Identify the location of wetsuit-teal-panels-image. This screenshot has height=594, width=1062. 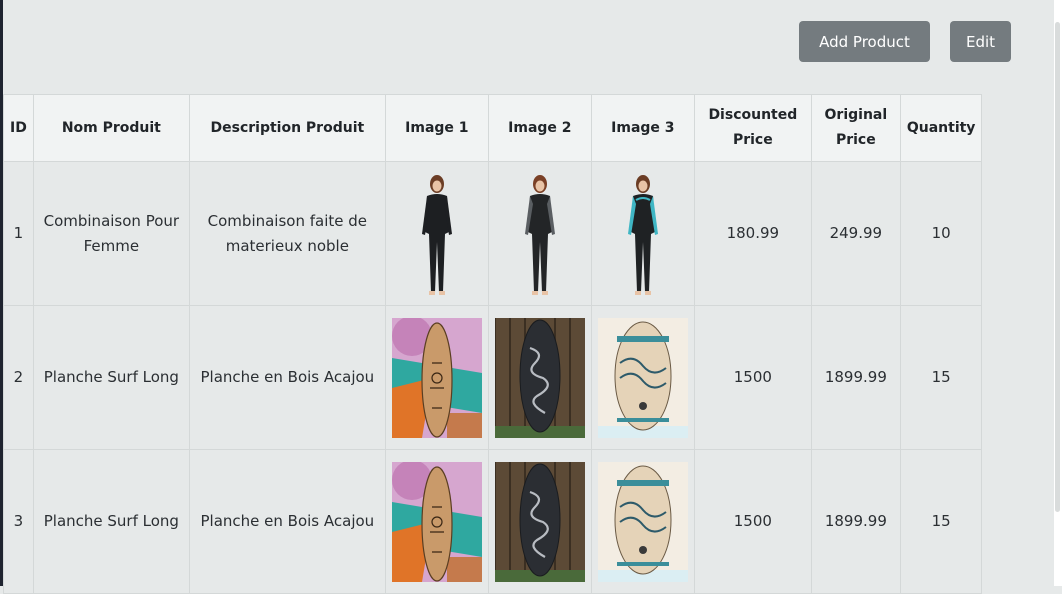
(642, 234).